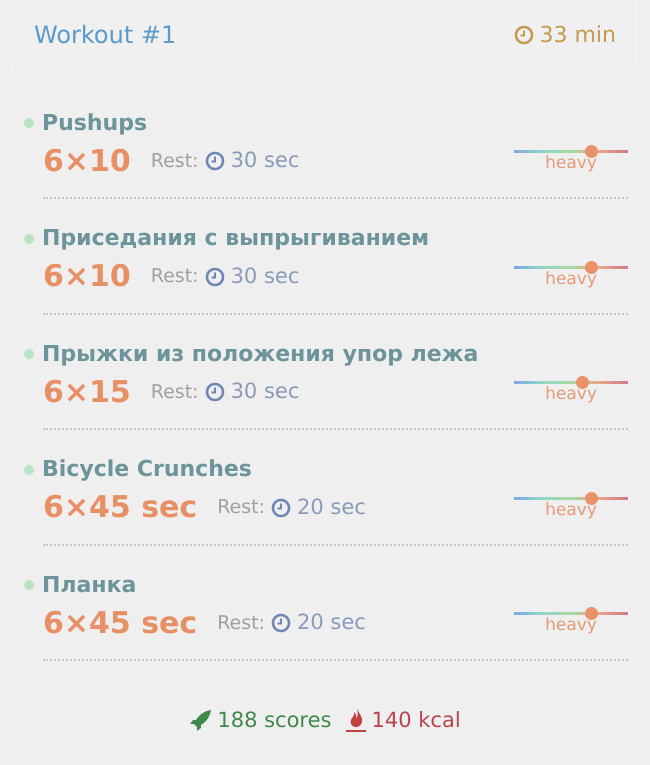 This screenshot has width=650, height=765. I want to click on duration: 33 min, so click(578, 36).